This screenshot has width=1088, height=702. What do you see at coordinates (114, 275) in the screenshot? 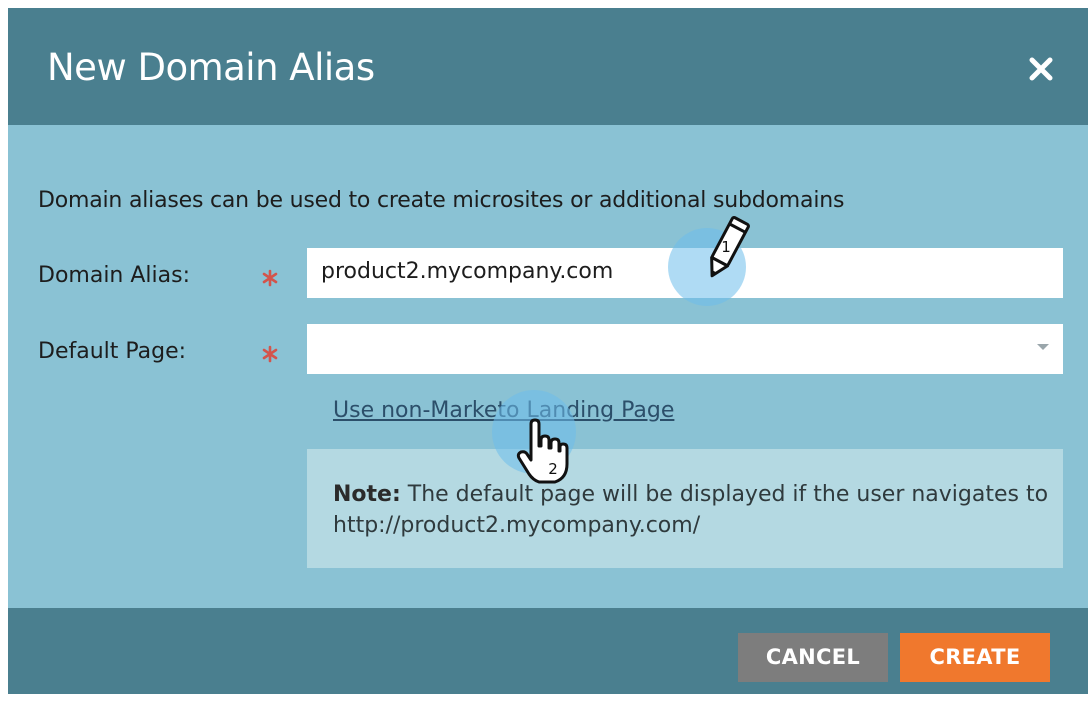
I see `domain-alias-label: Domain Alias:` at bounding box center [114, 275].